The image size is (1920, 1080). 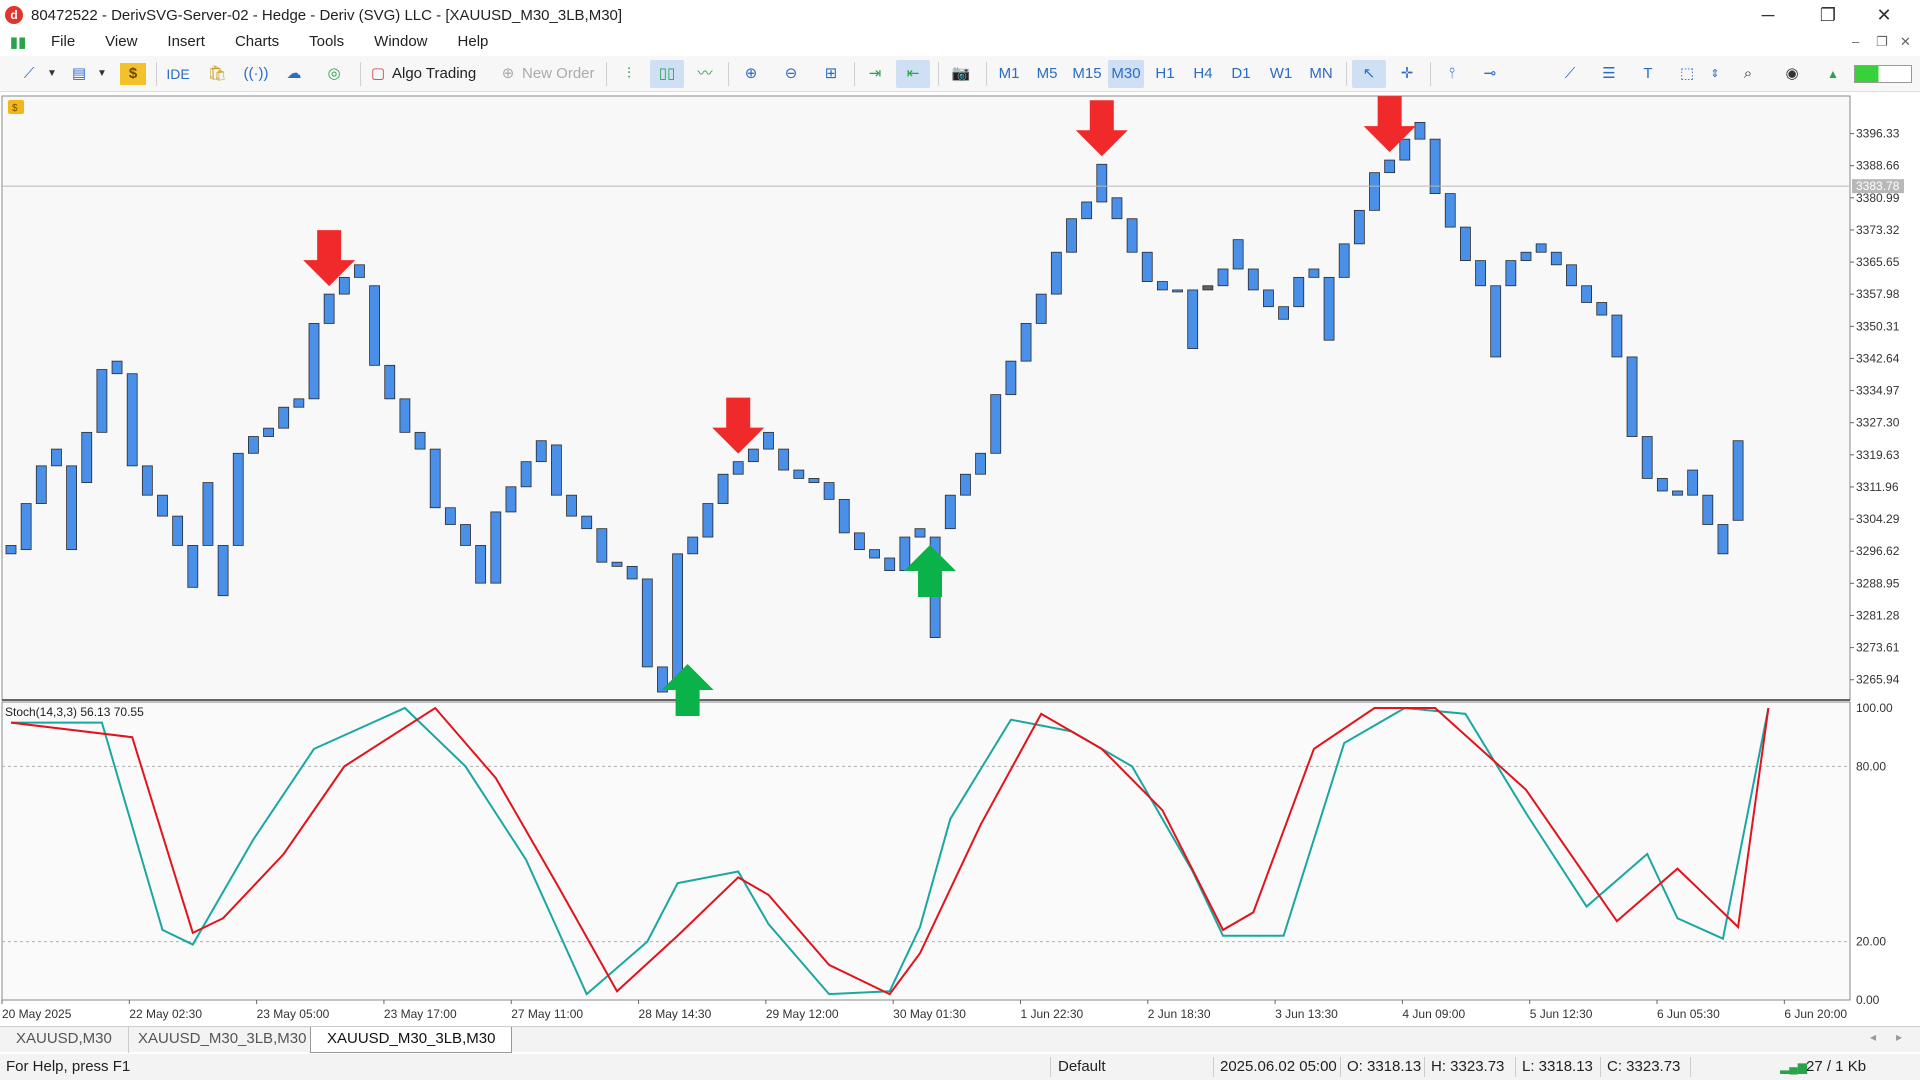 What do you see at coordinates (1384, 1066) in the screenshot?
I see `status-open: O: 3318.13` at bounding box center [1384, 1066].